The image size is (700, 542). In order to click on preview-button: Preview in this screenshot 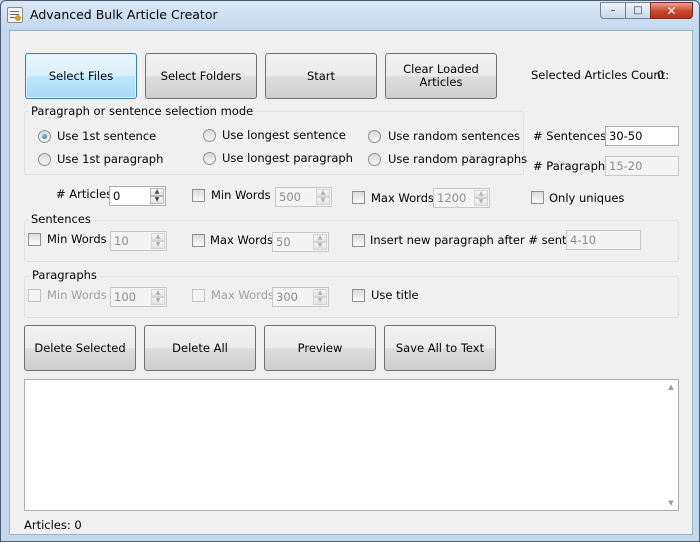, I will do `click(320, 348)`.